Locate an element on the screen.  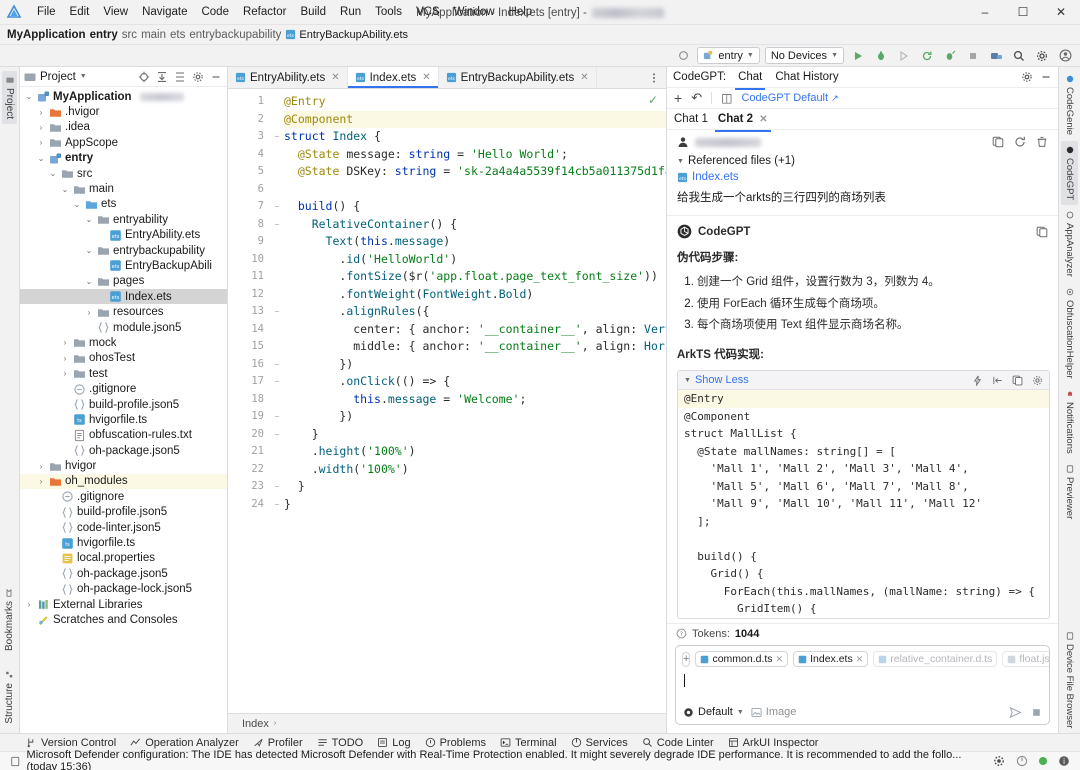
undo-icon: ↶ is located at coordinates (696, 98).